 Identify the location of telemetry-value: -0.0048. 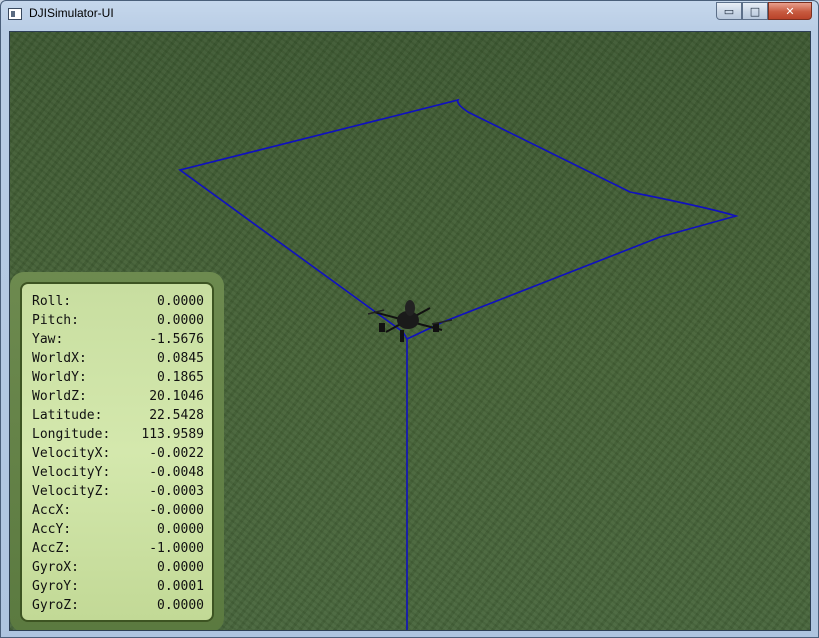
(176, 472).